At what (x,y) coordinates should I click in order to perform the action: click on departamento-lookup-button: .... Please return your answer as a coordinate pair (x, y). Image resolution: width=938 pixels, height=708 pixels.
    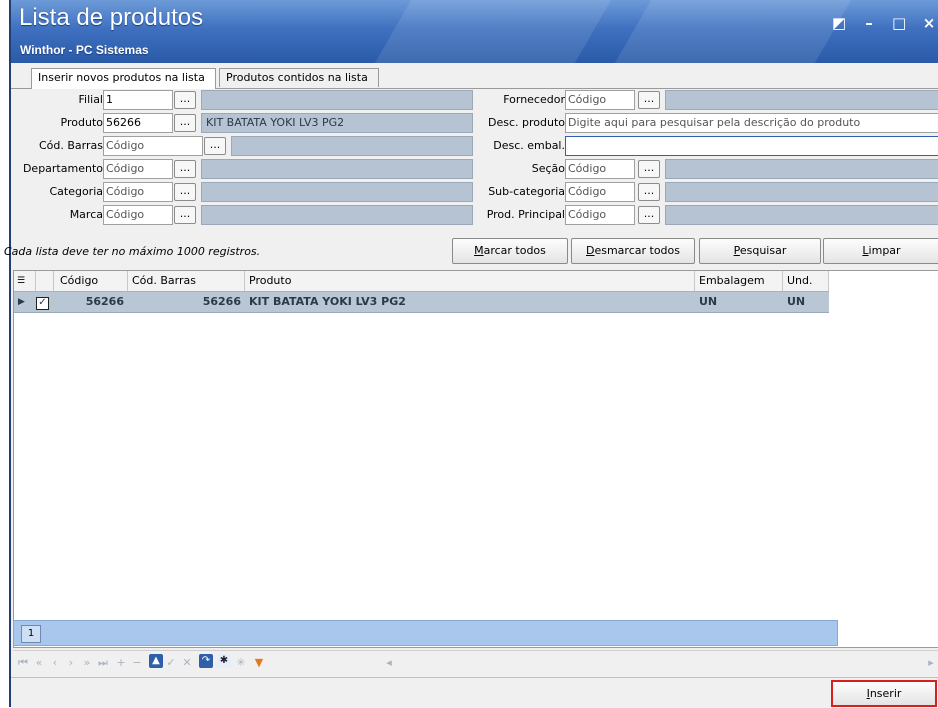
    Looking at the image, I should click on (185, 169).